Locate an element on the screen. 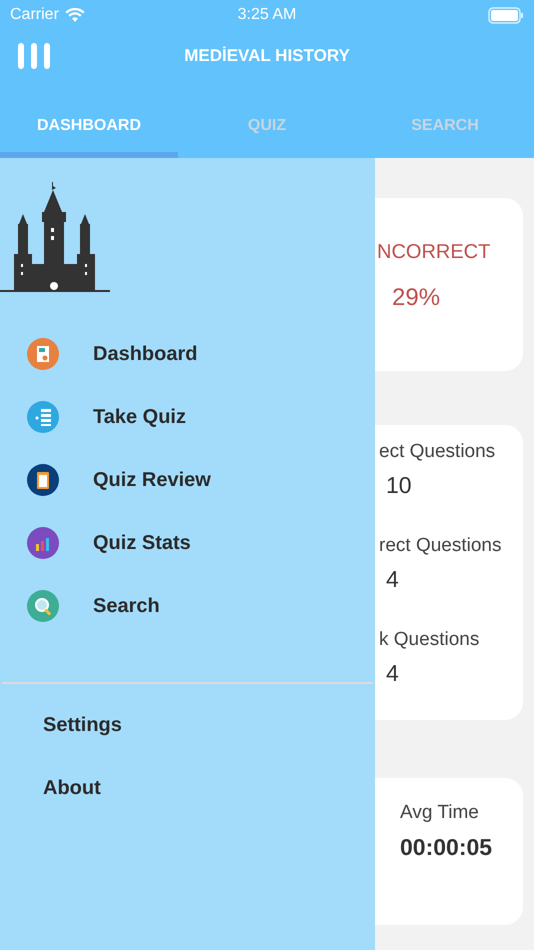 The image size is (534, 950). stat-label: Avg Time is located at coordinates (439, 813).